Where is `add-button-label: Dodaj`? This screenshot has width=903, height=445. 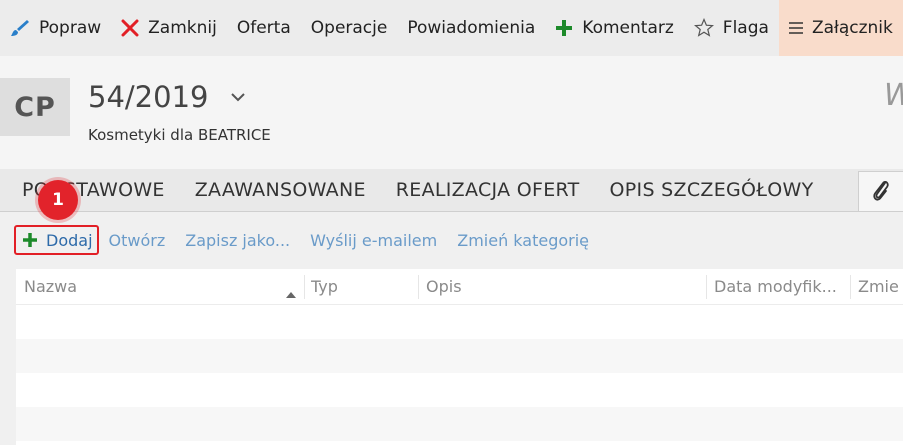 add-button-label: Dodaj is located at coordinates (69, 240).